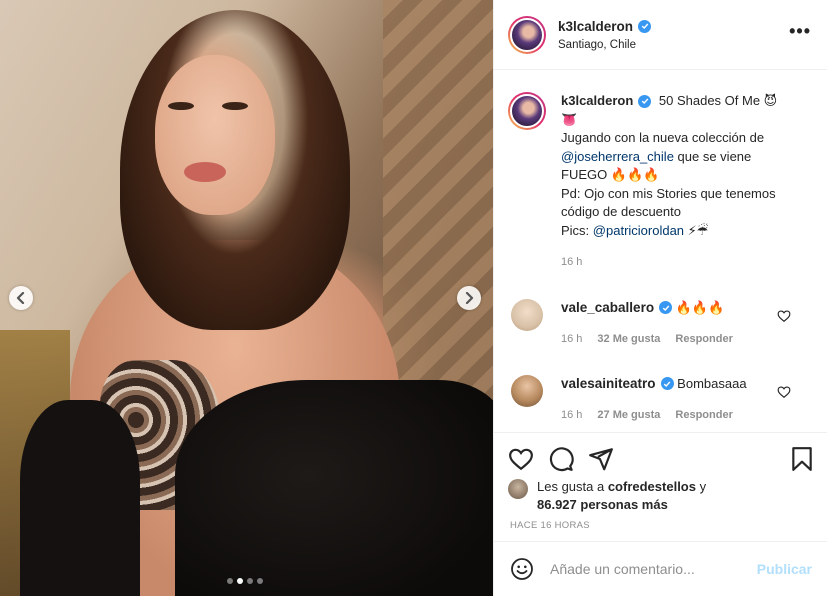 Image resolution: width=827 pixels, height=596 pixels. I want to click on caption-line: FUEGO 🔥🔥🔥, so click(610, 174).